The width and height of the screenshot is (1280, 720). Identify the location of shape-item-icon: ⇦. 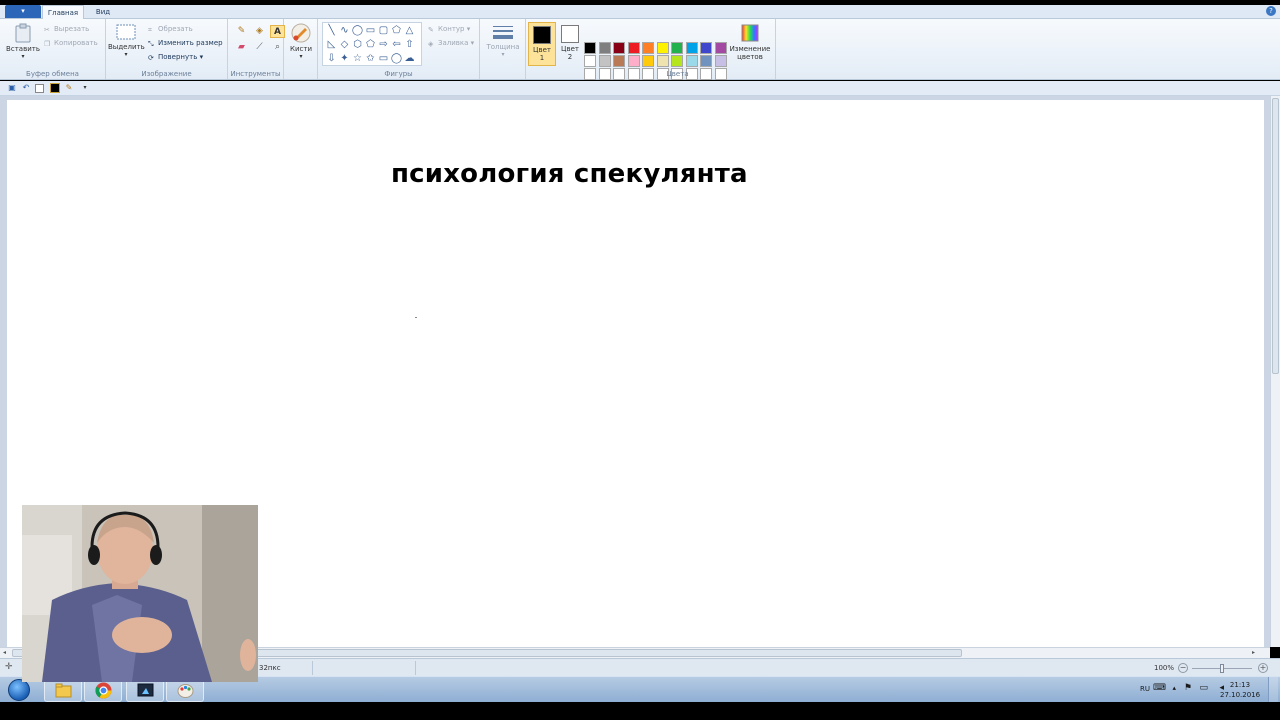
(396, 44).